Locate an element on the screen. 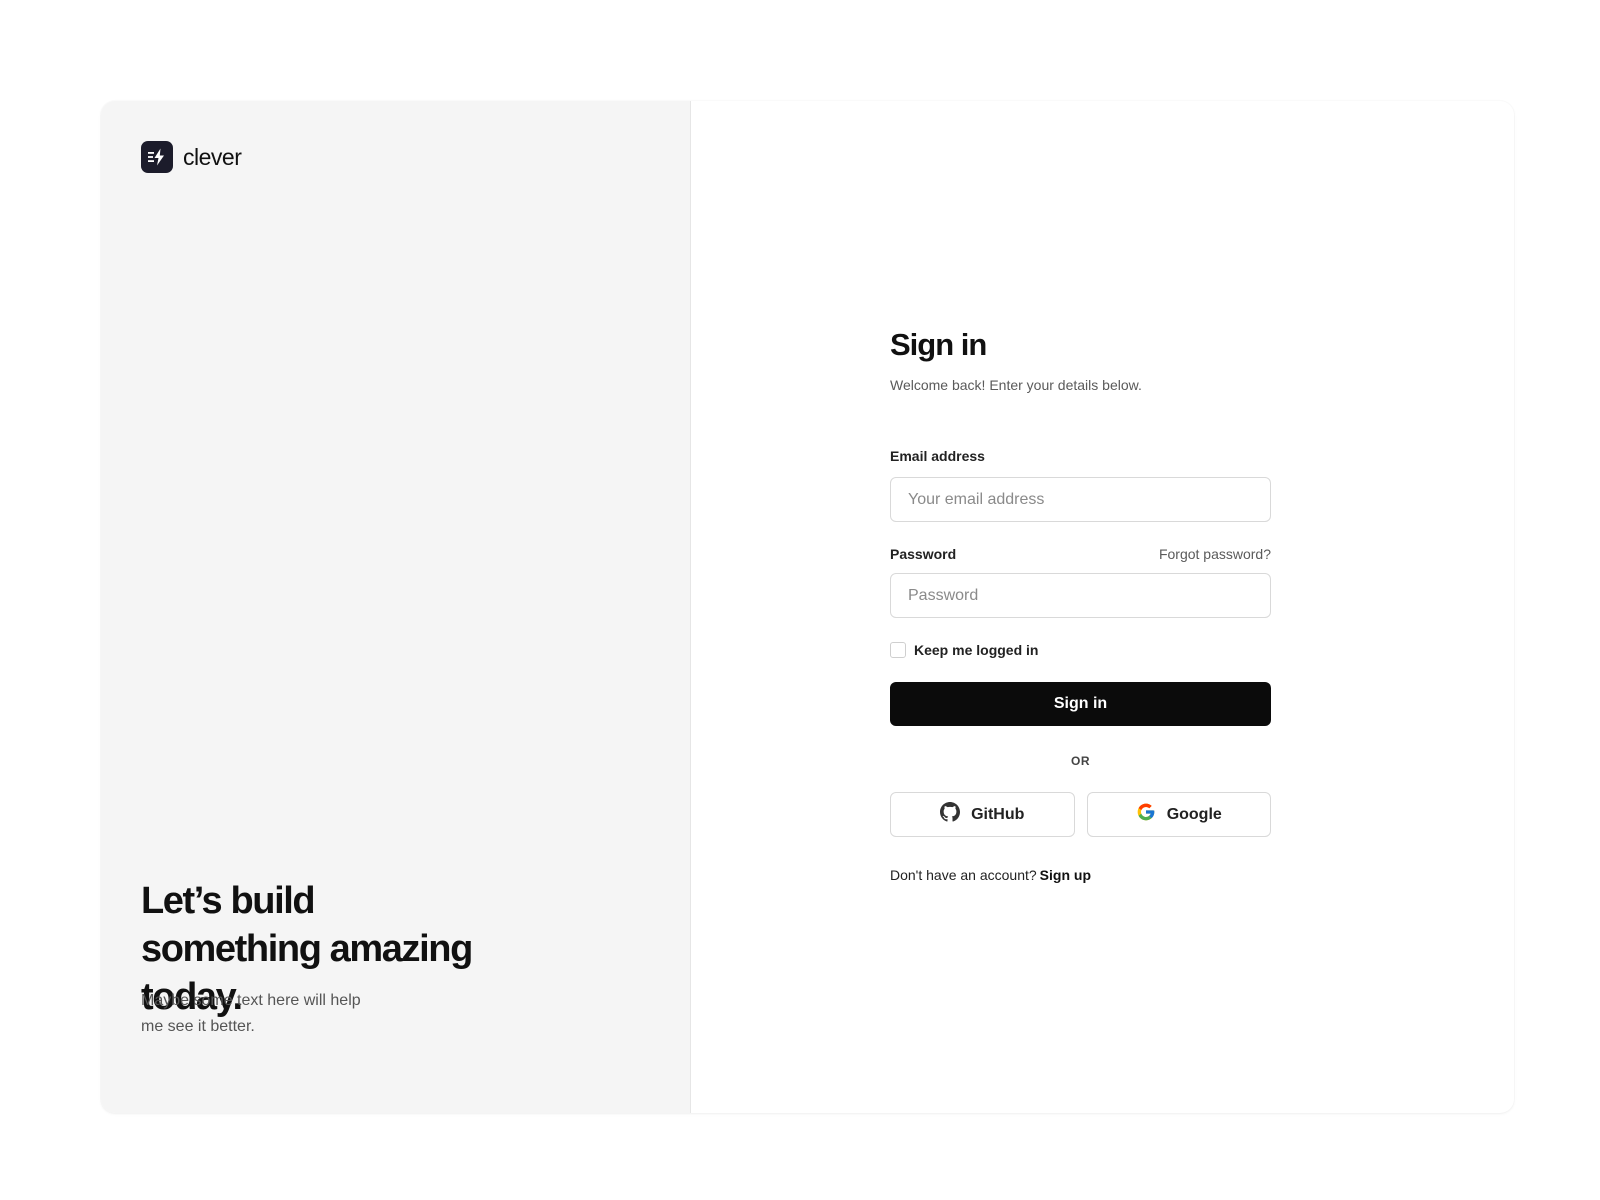 Image resolution: width=1600 pixels, height=1200 pixels. email-field-group: Email address is located at coordinates (1080, 485).